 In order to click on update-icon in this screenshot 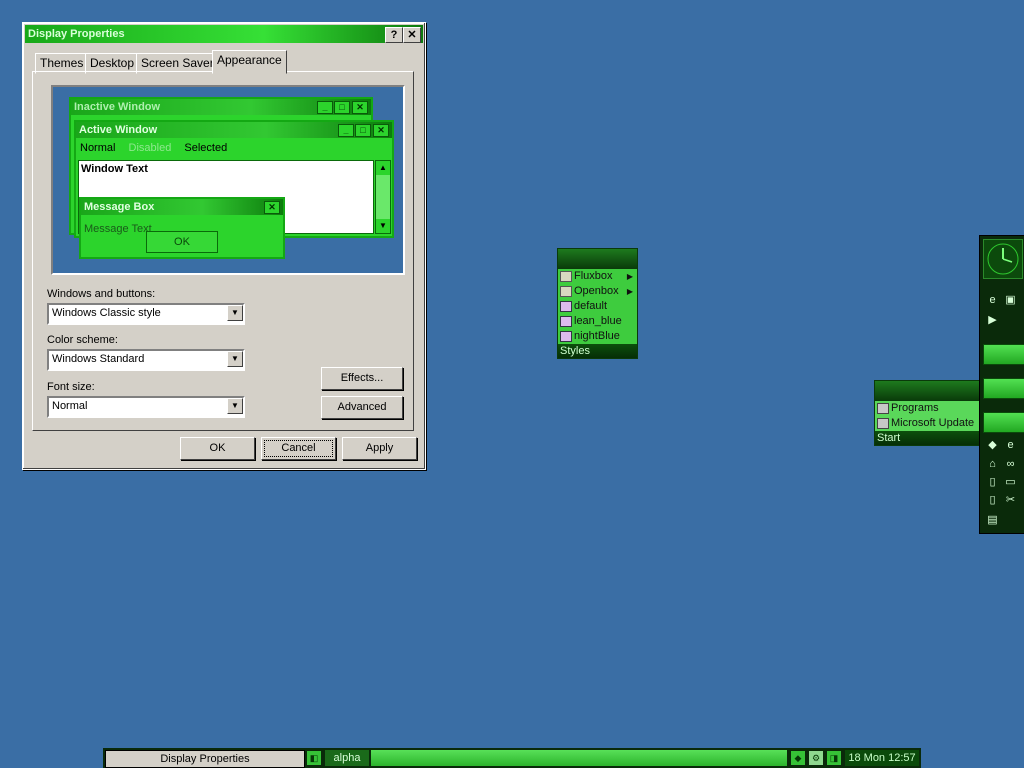, I will do `click(883, 423)`.